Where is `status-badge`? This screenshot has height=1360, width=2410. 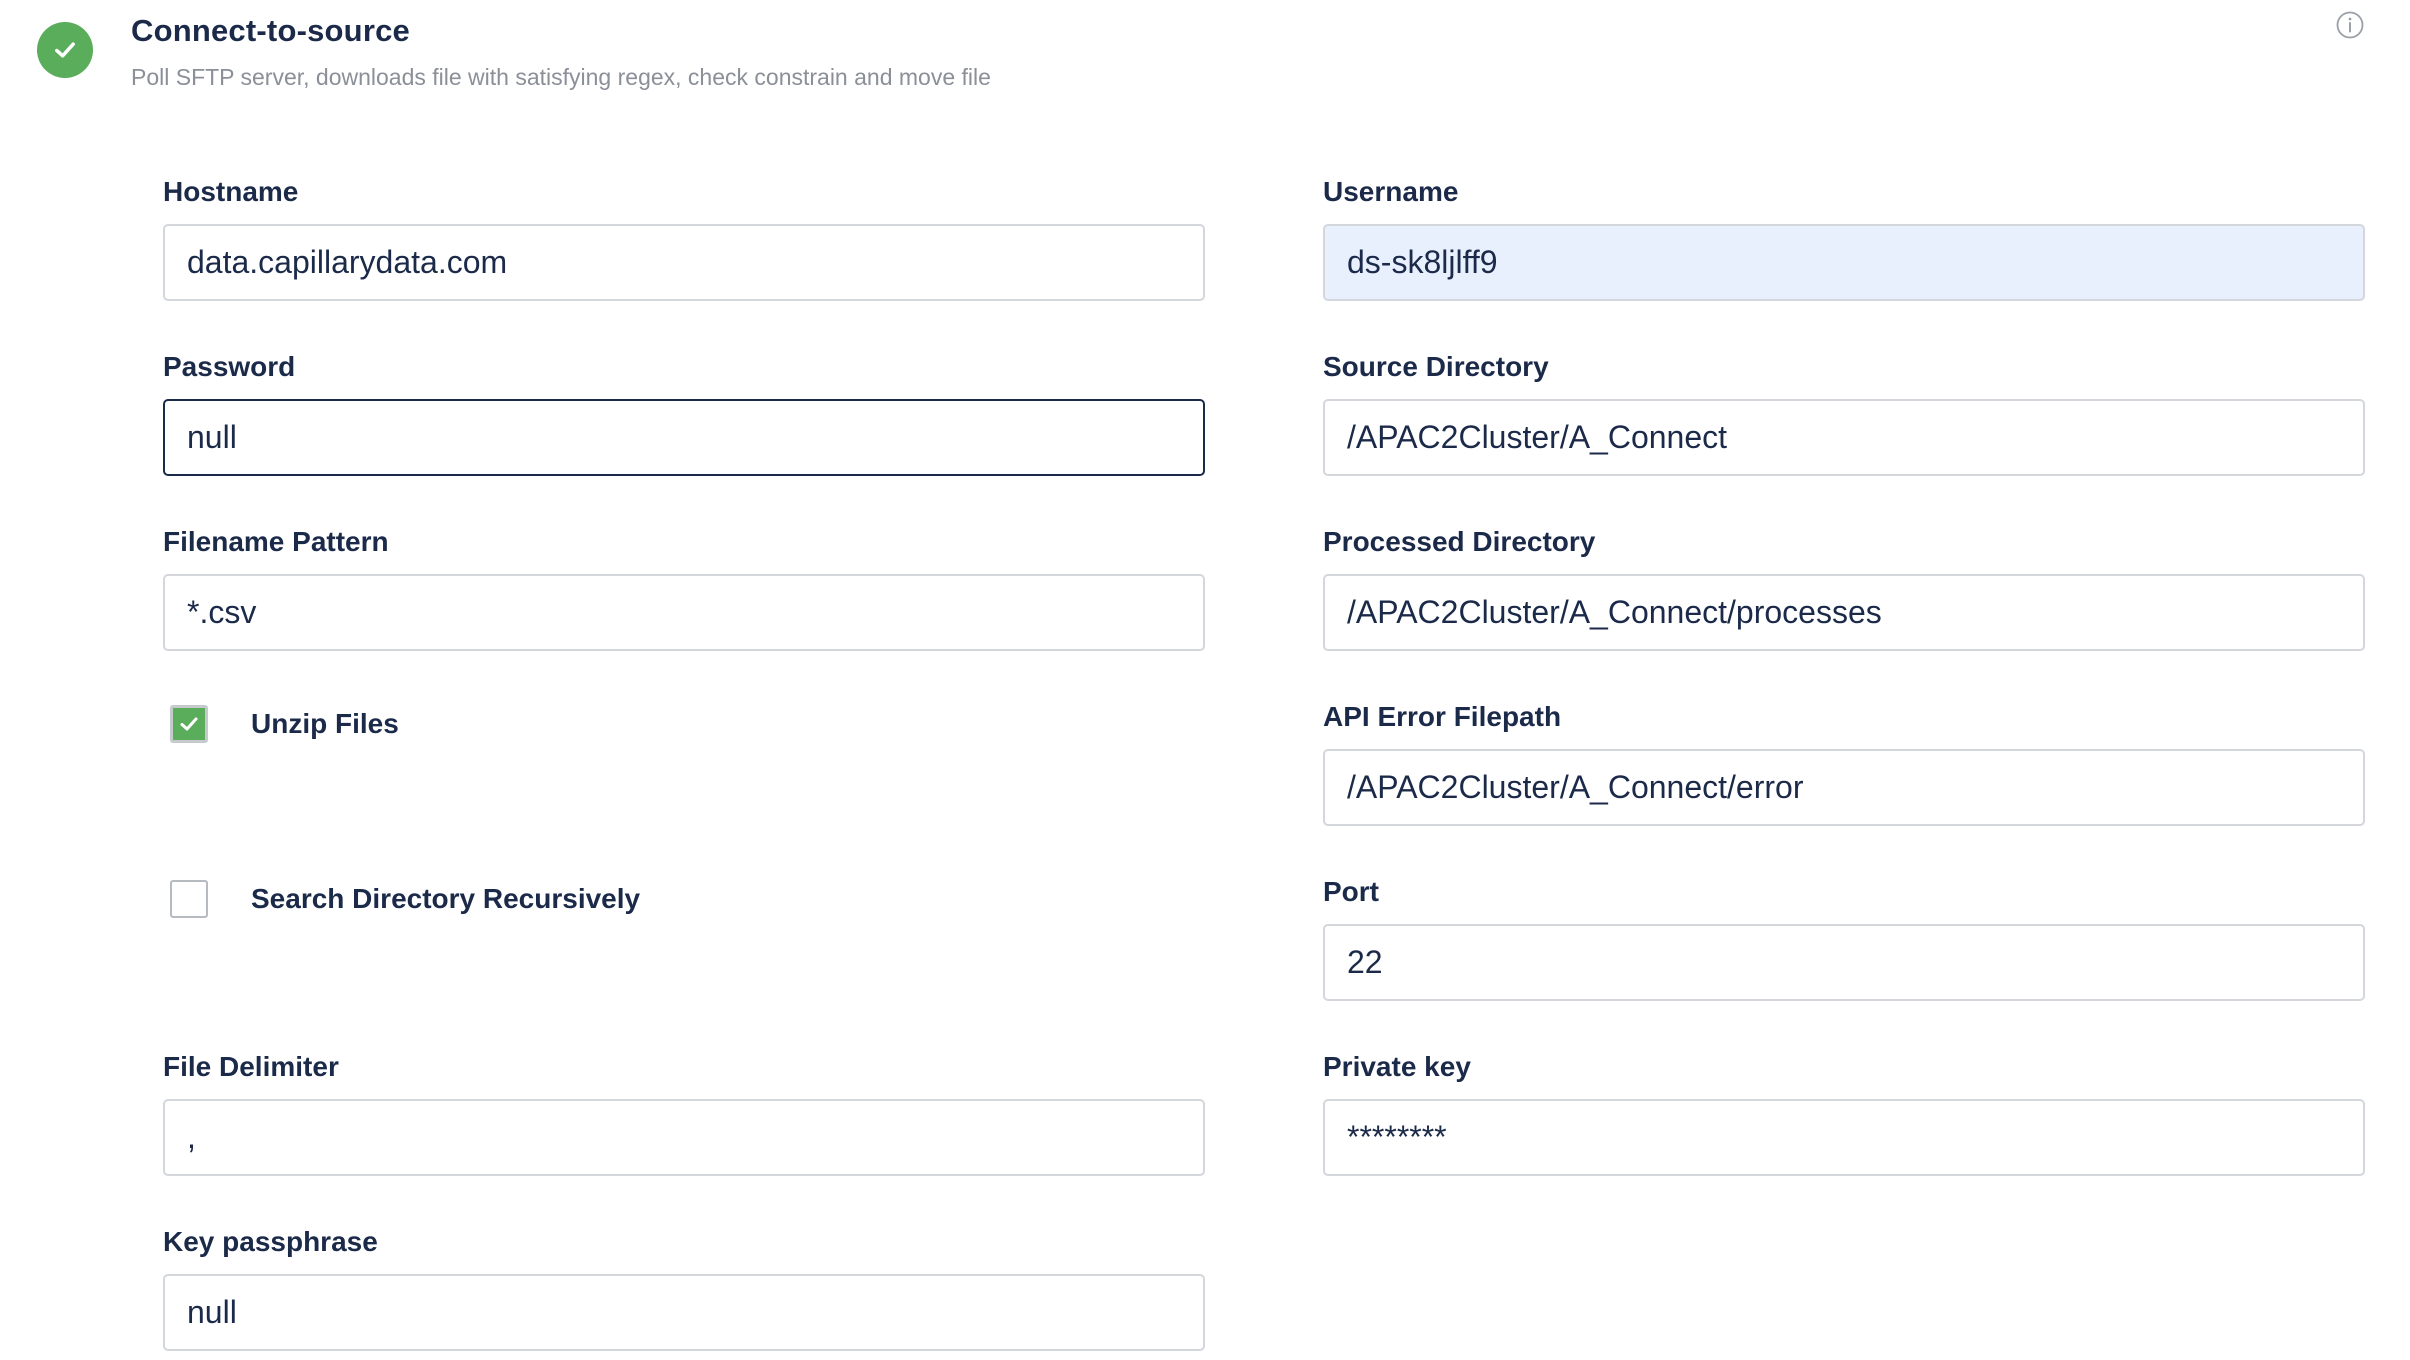
status-badge is located at coordinates (65, 50).